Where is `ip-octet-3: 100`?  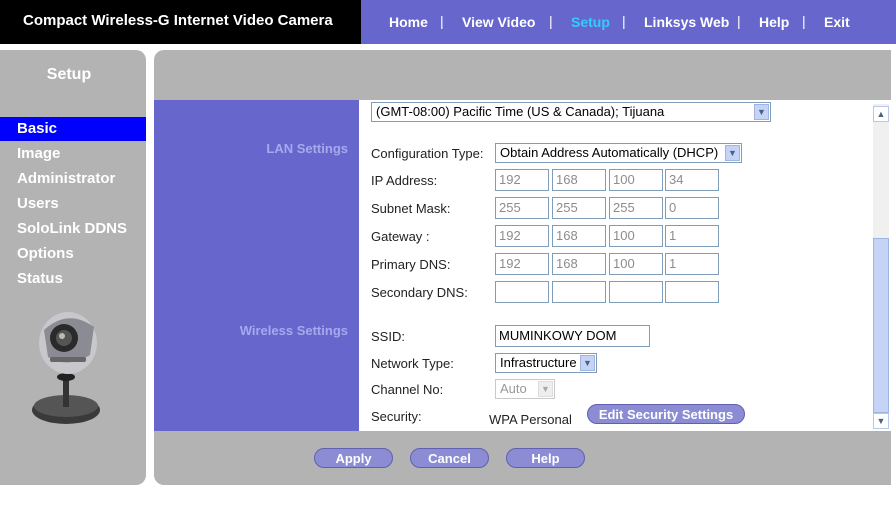 ip-octet-3: 100 is located at coordinates (636, 180).